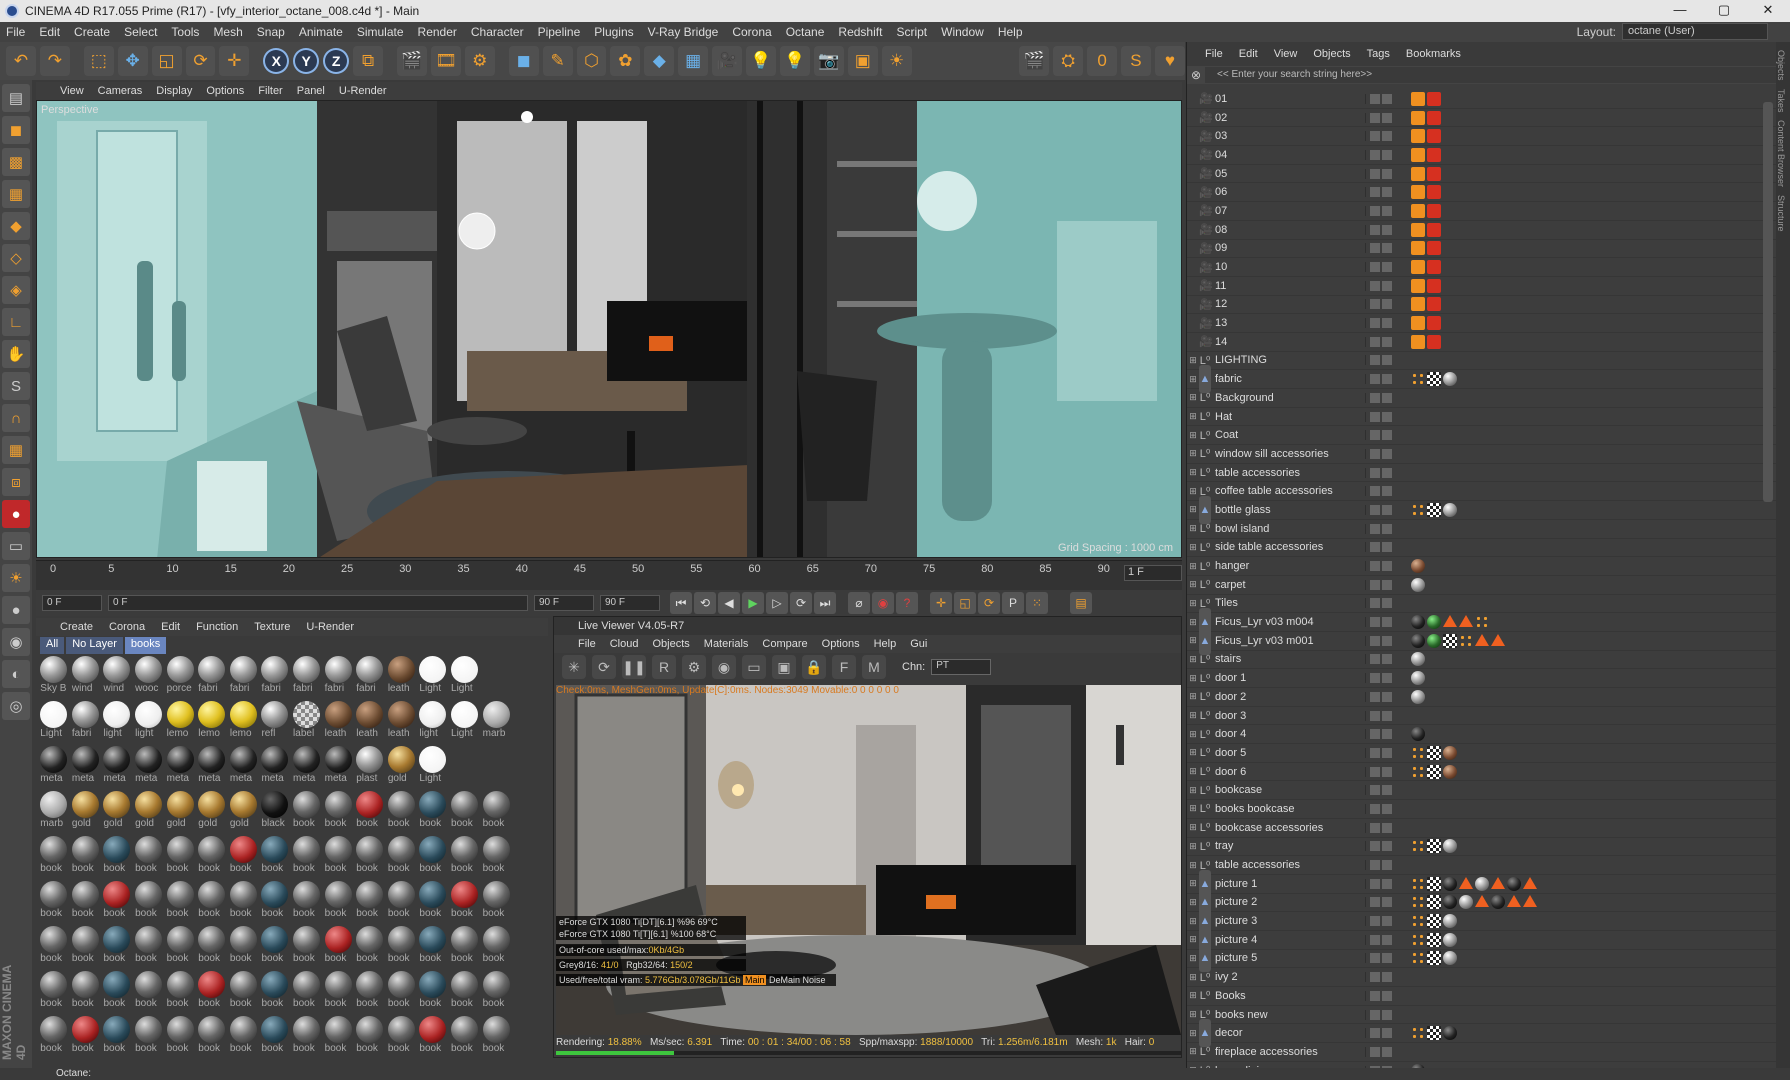 The height and width of the screenshot is (1080, 1790). Describe the element at coordinates (72, 91) in the screenshot. I see `viewport-menu-view: View` at that location.